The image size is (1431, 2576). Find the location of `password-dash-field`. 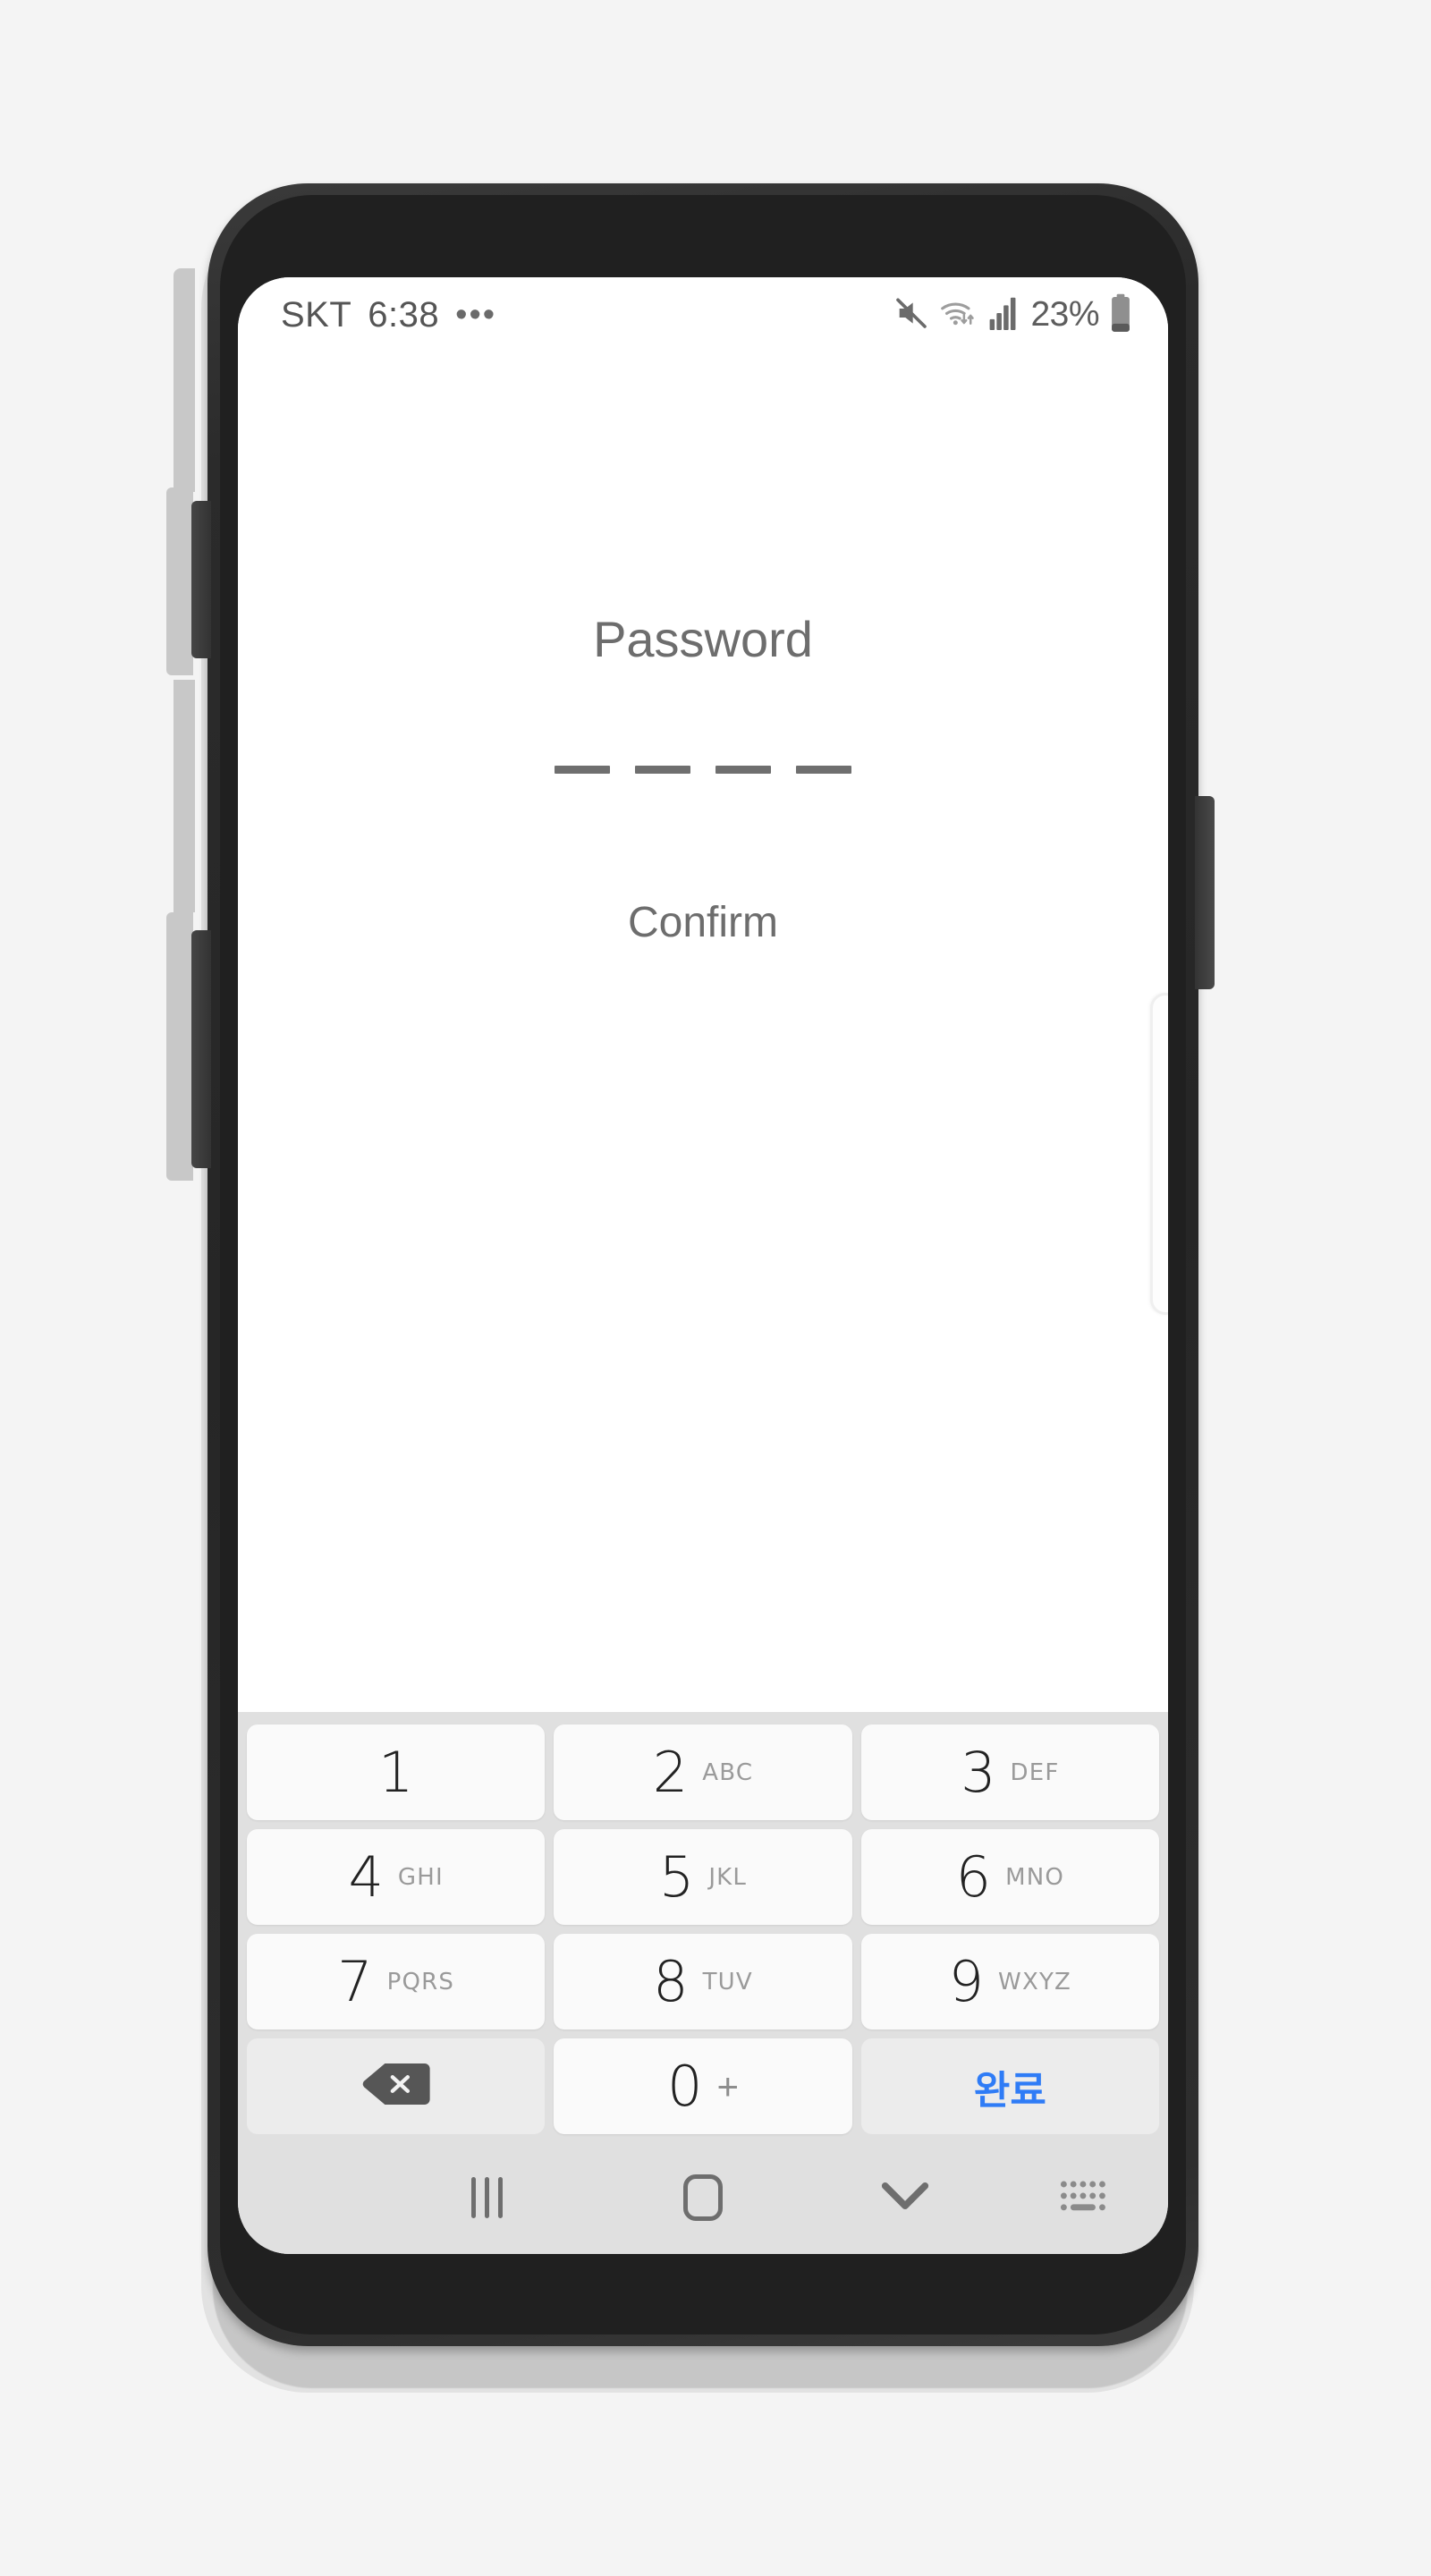

password-dash-field is located at coordinates (703, 770).